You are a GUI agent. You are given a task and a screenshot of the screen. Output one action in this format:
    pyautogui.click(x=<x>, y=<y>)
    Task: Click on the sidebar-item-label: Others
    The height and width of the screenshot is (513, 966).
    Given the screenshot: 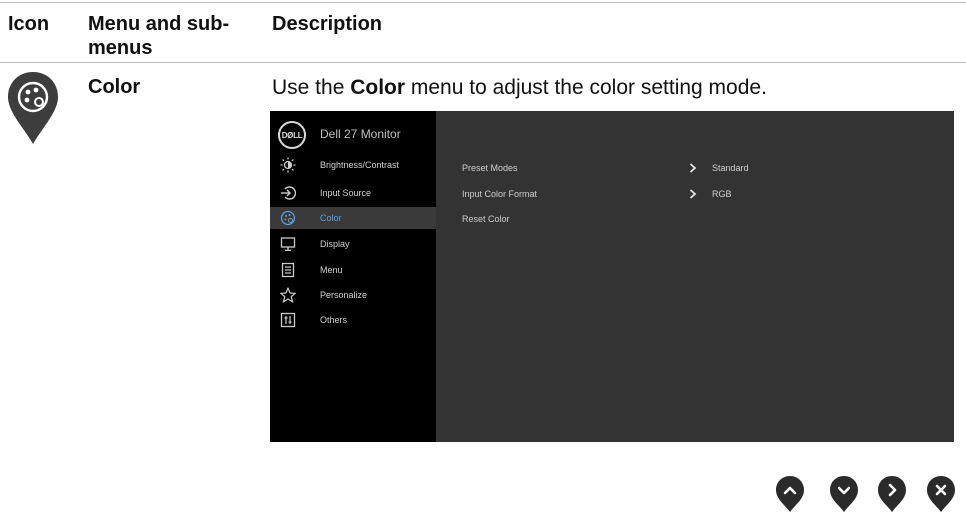 What is the action you would take?
    pyautogui.click(x=334, y=320)
    